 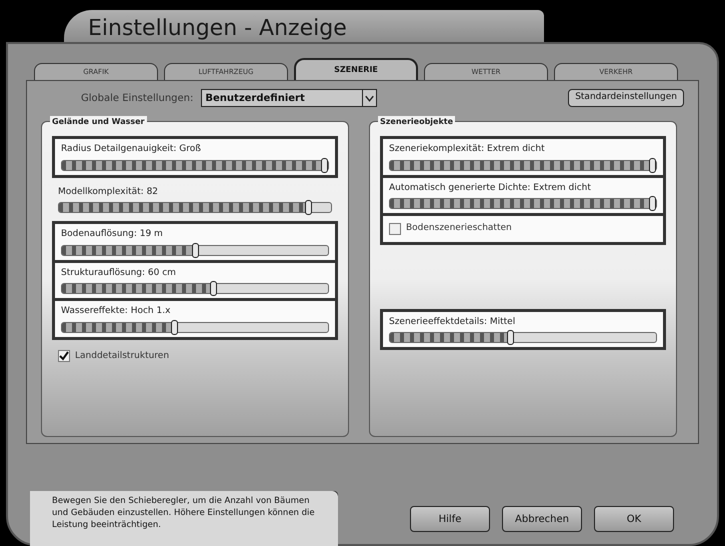 I want to click on dropdown-arrow-icon, so click(x=369, y=98).